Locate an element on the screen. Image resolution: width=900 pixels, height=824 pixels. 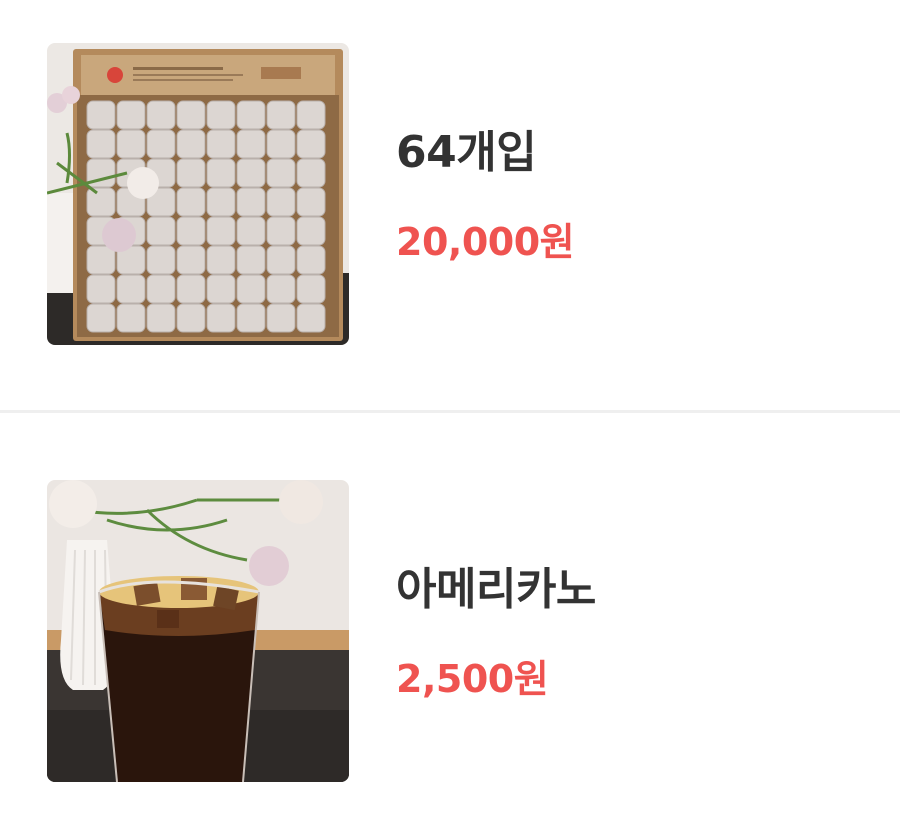
menu-item-price: 20,000원 is located at coordinates (485, 242).